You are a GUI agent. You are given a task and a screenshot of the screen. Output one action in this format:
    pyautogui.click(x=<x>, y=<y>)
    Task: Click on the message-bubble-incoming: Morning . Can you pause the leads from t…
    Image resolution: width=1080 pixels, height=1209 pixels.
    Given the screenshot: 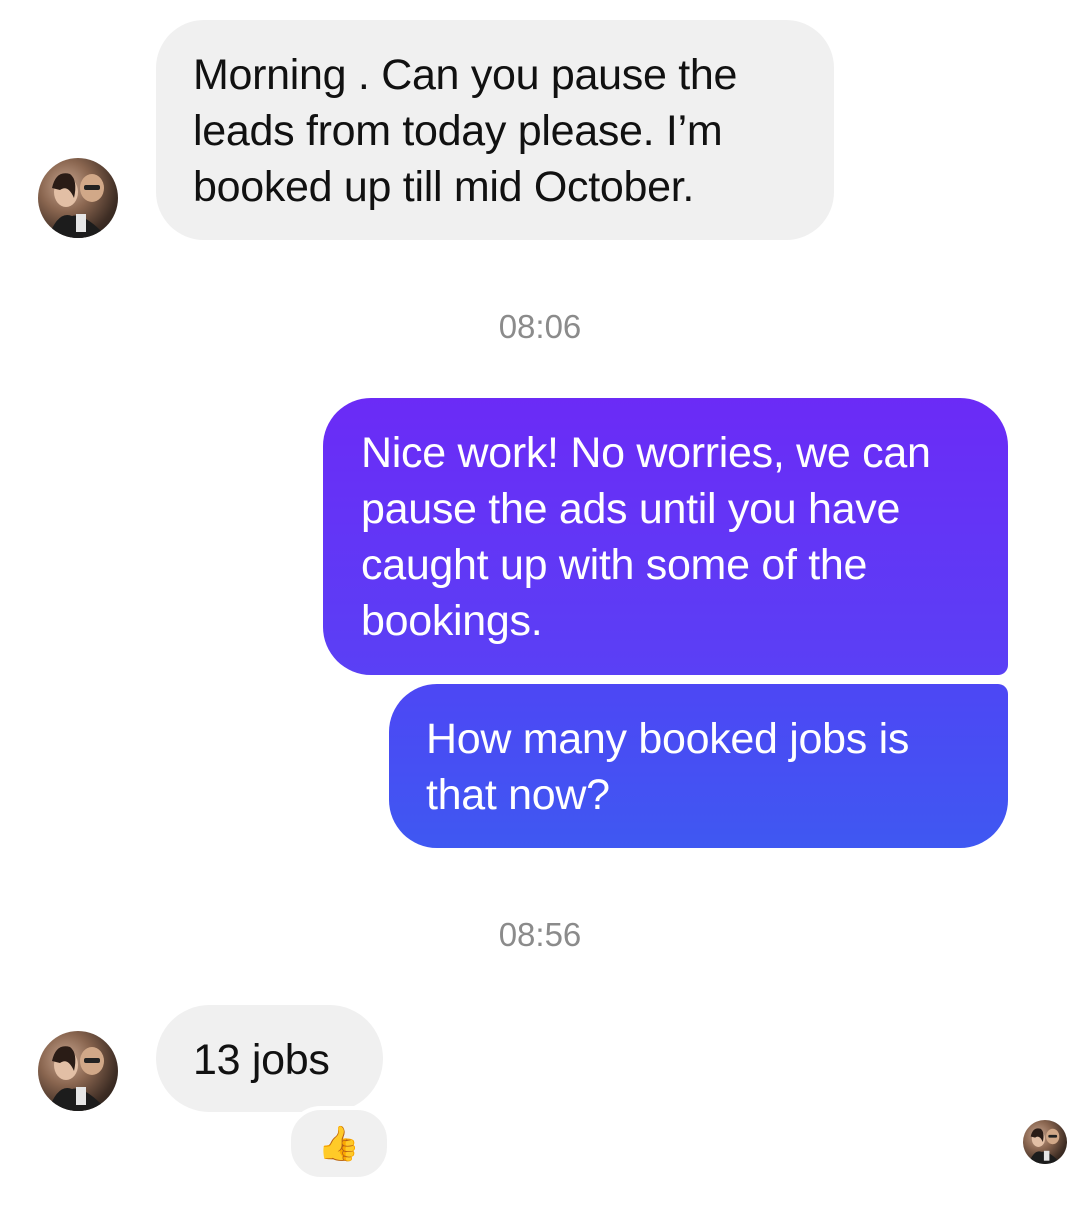 What is the action you would take?
    pyautogui.click(x=495, y=130)
    